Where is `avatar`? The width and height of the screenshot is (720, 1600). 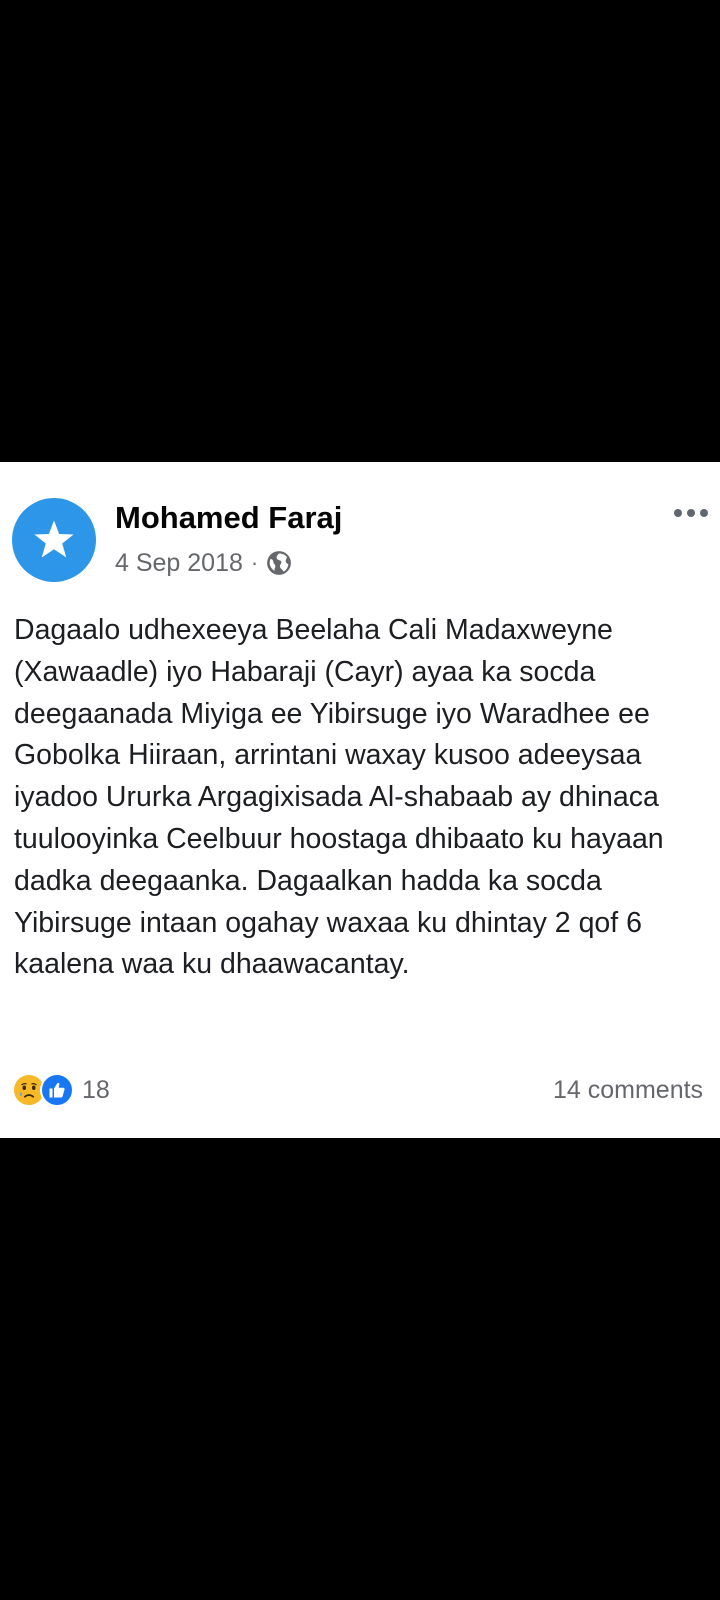
avatar is located at coordinates (54, 540).